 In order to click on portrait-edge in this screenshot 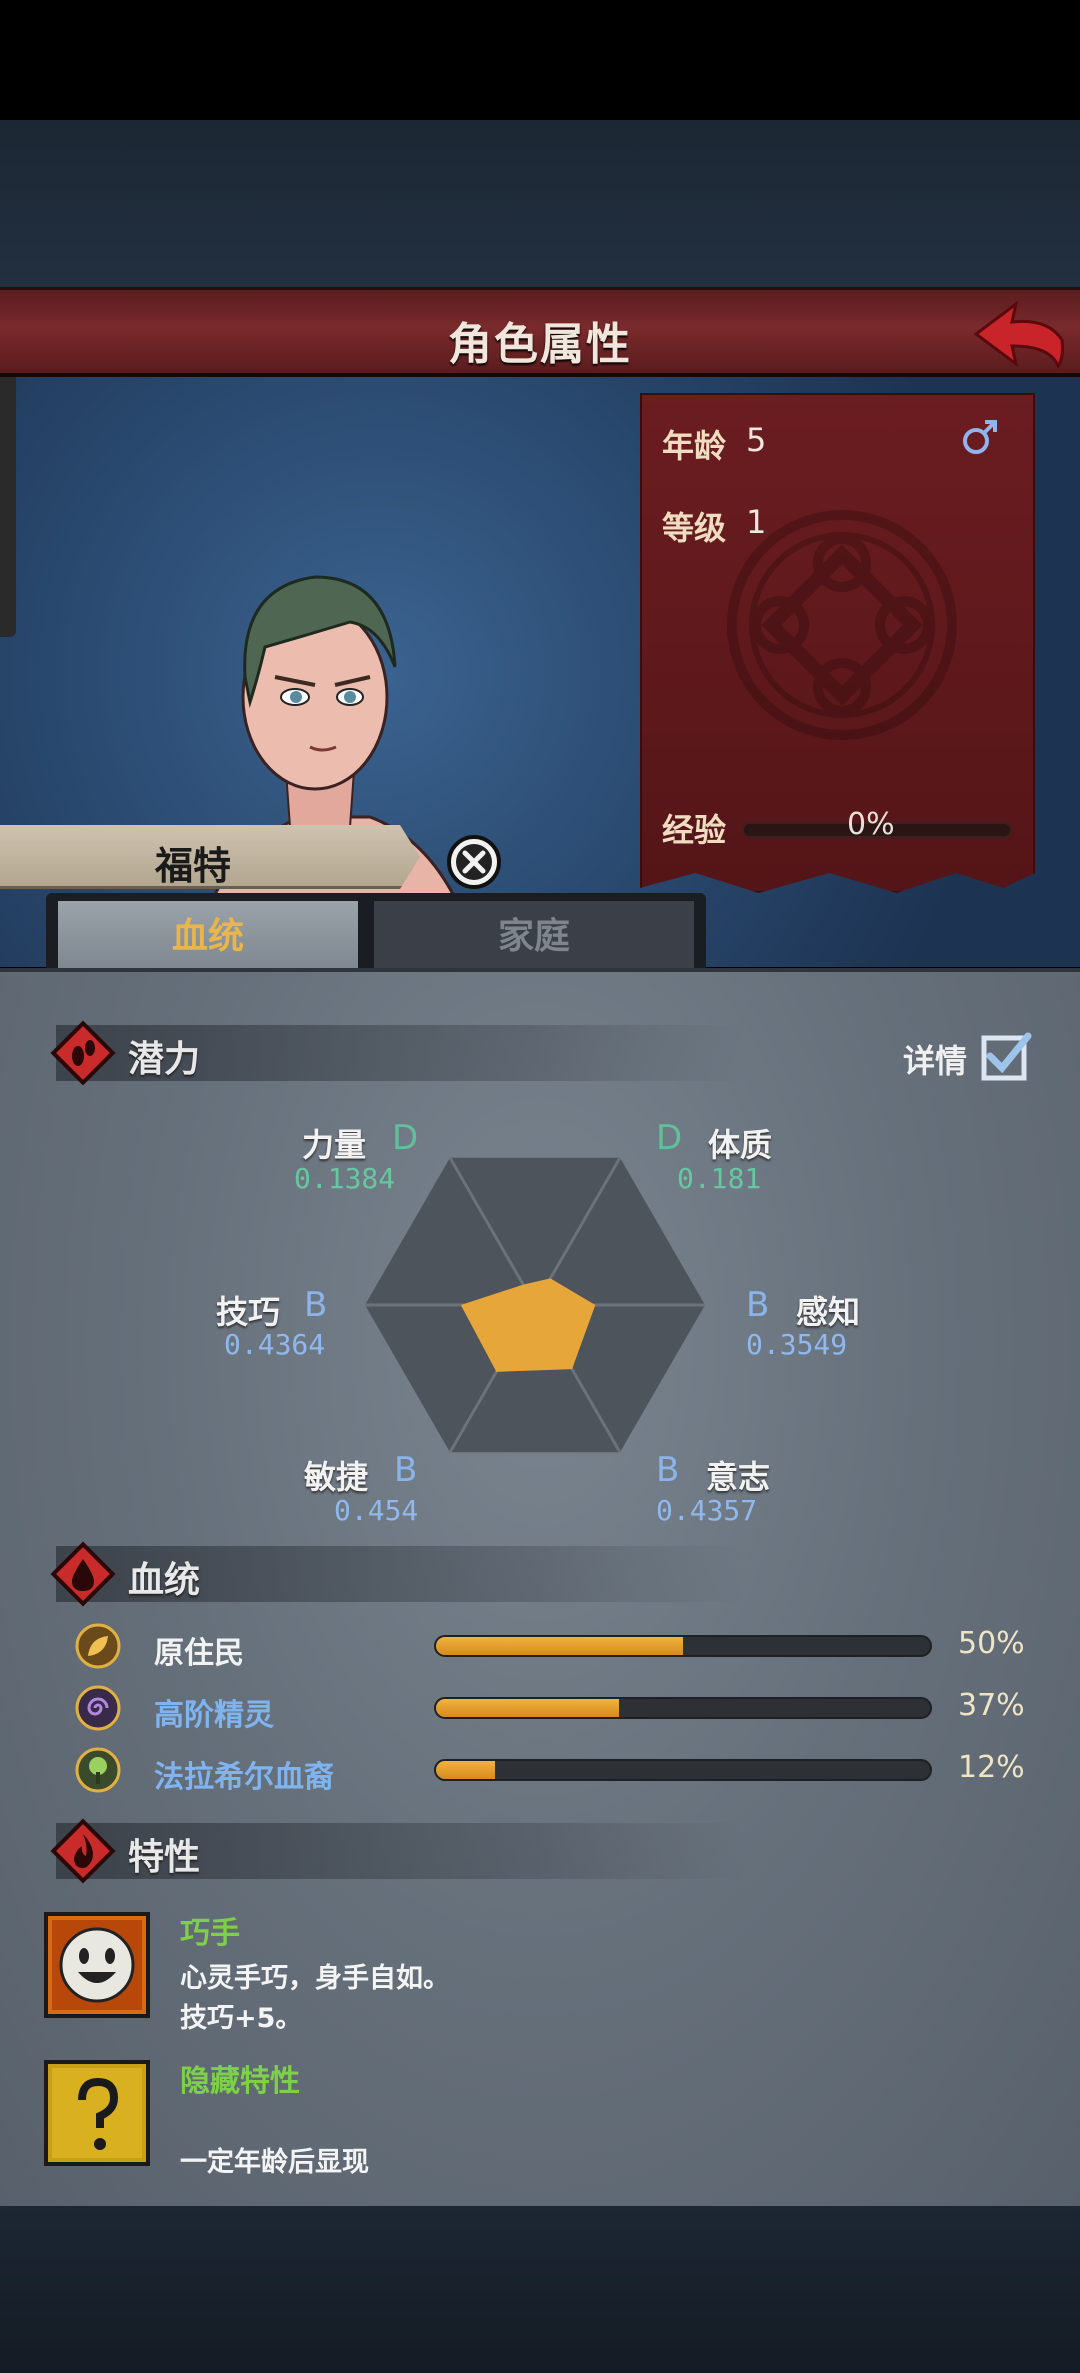, I will do `click(8, 507)`.